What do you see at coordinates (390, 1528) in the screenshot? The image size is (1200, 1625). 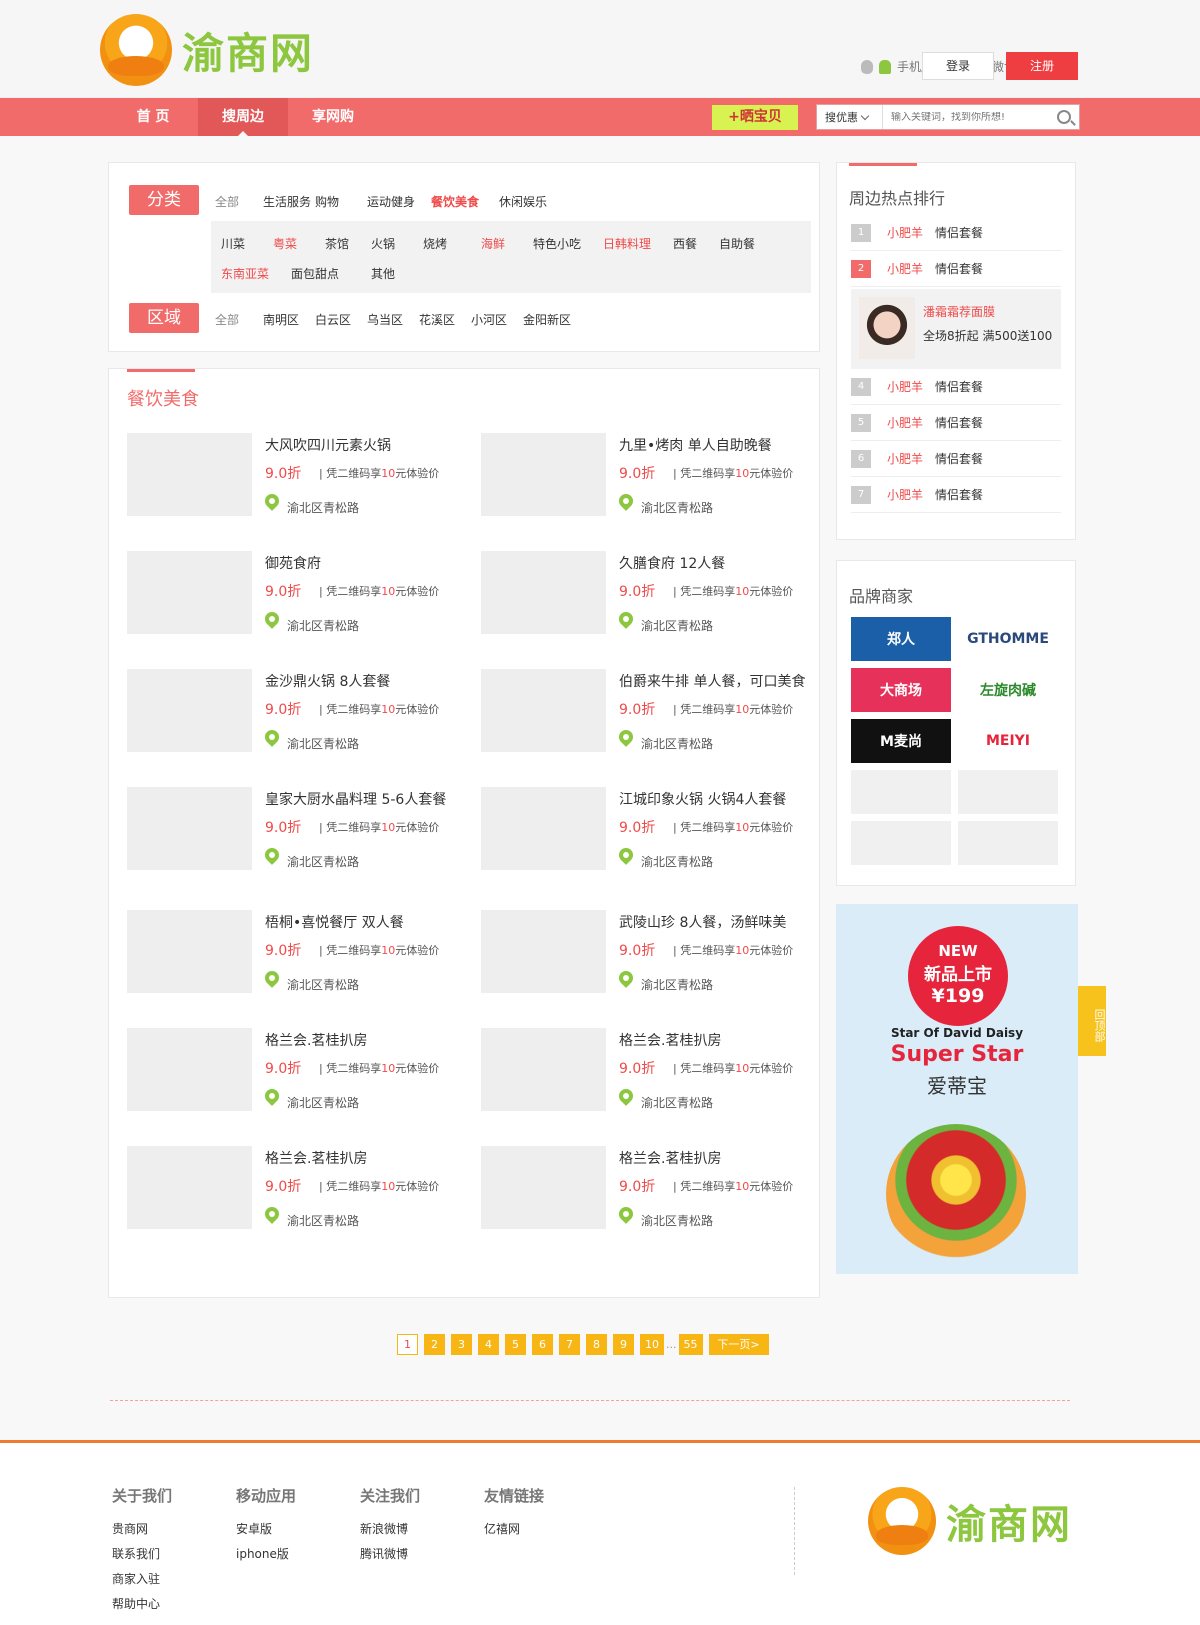 I see `footer-link: 新浪微博` at bounding box center [390, 1528].